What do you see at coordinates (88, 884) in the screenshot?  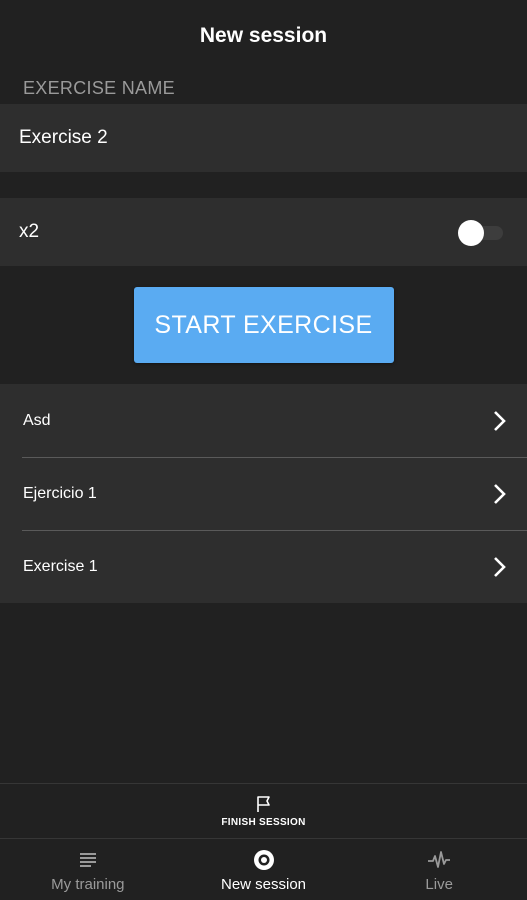 I see `nav-label: My training` at bounding box center [88, 884].